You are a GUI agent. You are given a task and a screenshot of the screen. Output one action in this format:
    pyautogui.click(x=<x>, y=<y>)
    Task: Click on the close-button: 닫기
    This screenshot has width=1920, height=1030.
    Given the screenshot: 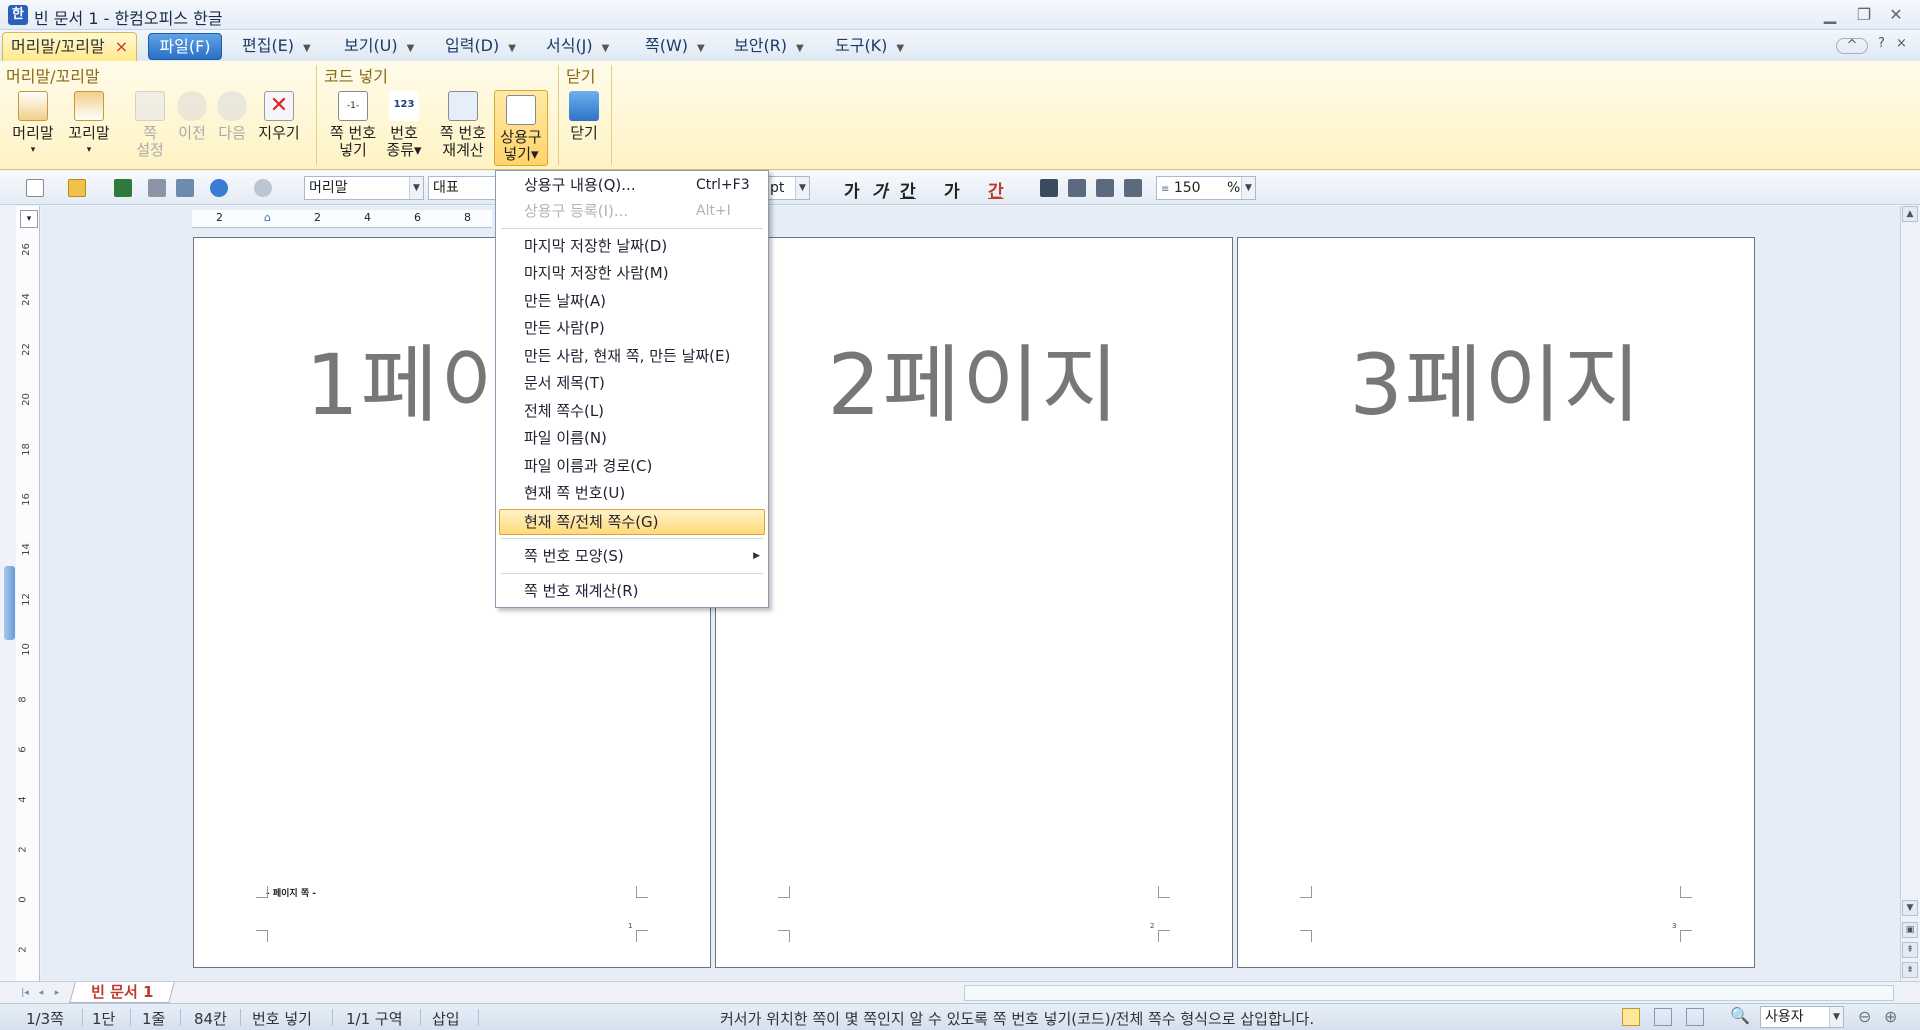 What is the action you would take?
    pyautogui.click(x=584, y=129)
    